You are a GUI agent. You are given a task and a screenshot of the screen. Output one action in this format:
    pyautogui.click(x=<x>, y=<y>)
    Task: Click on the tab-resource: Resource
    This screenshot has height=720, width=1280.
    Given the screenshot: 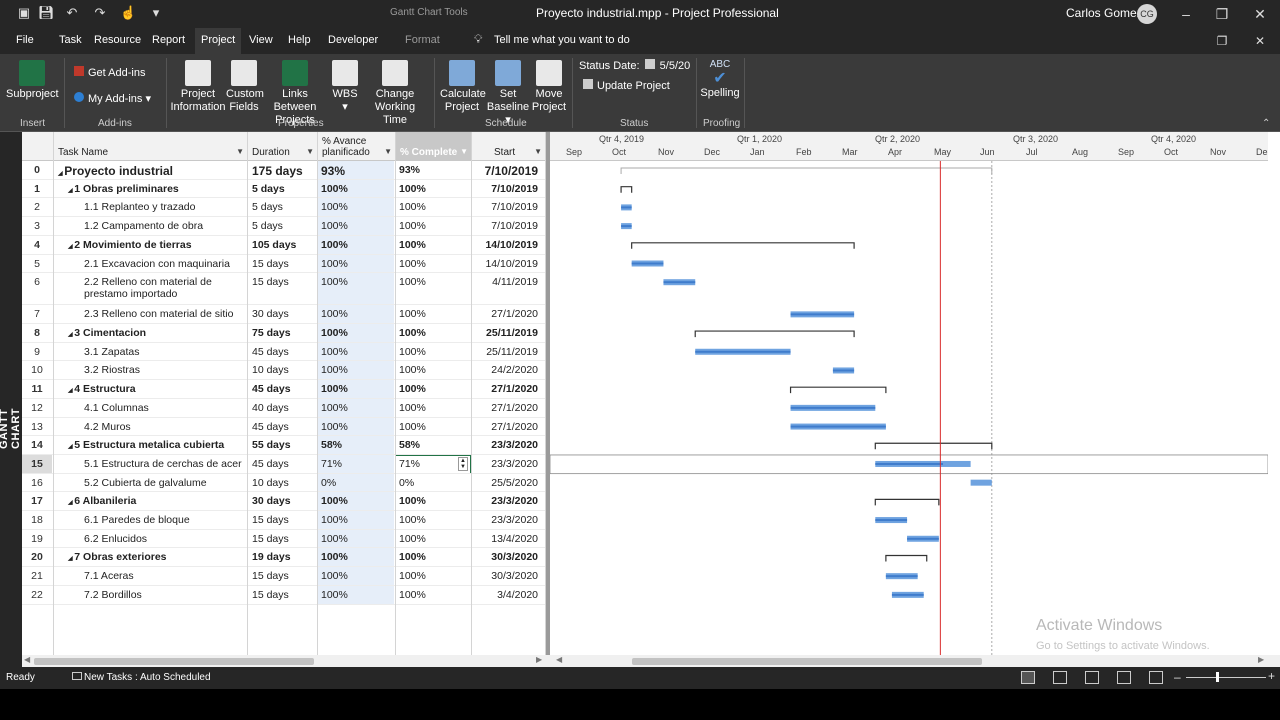 What is the action you would take?
    pyautogui.click(x=117, y=40)
    